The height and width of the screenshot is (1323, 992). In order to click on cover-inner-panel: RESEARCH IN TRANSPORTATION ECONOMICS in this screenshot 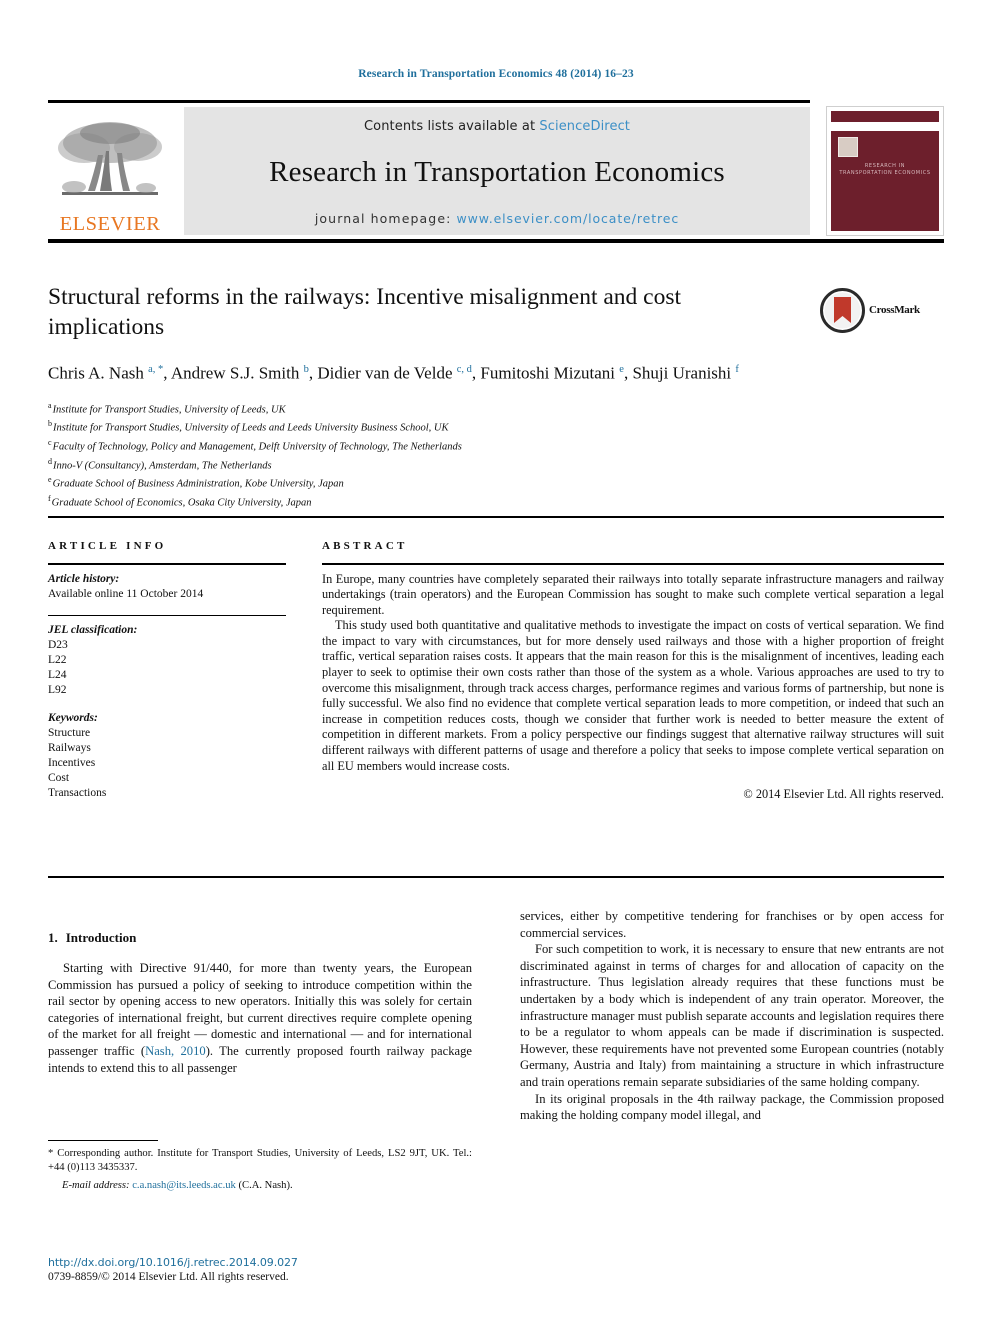, I will do `click(885, 171)`.